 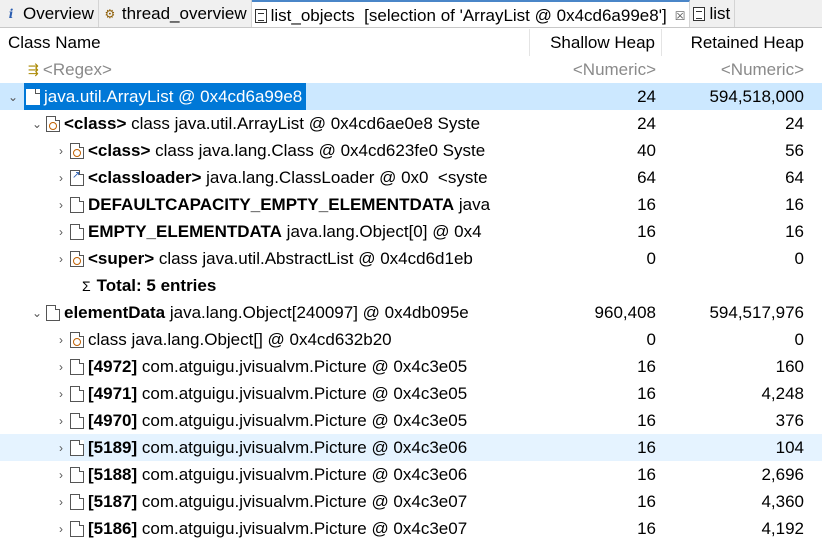 What do you see at coordinates (77, 70) in the screenshot?
I see `regex-filter-input: <Regex>` at bounding box center [77, 70].